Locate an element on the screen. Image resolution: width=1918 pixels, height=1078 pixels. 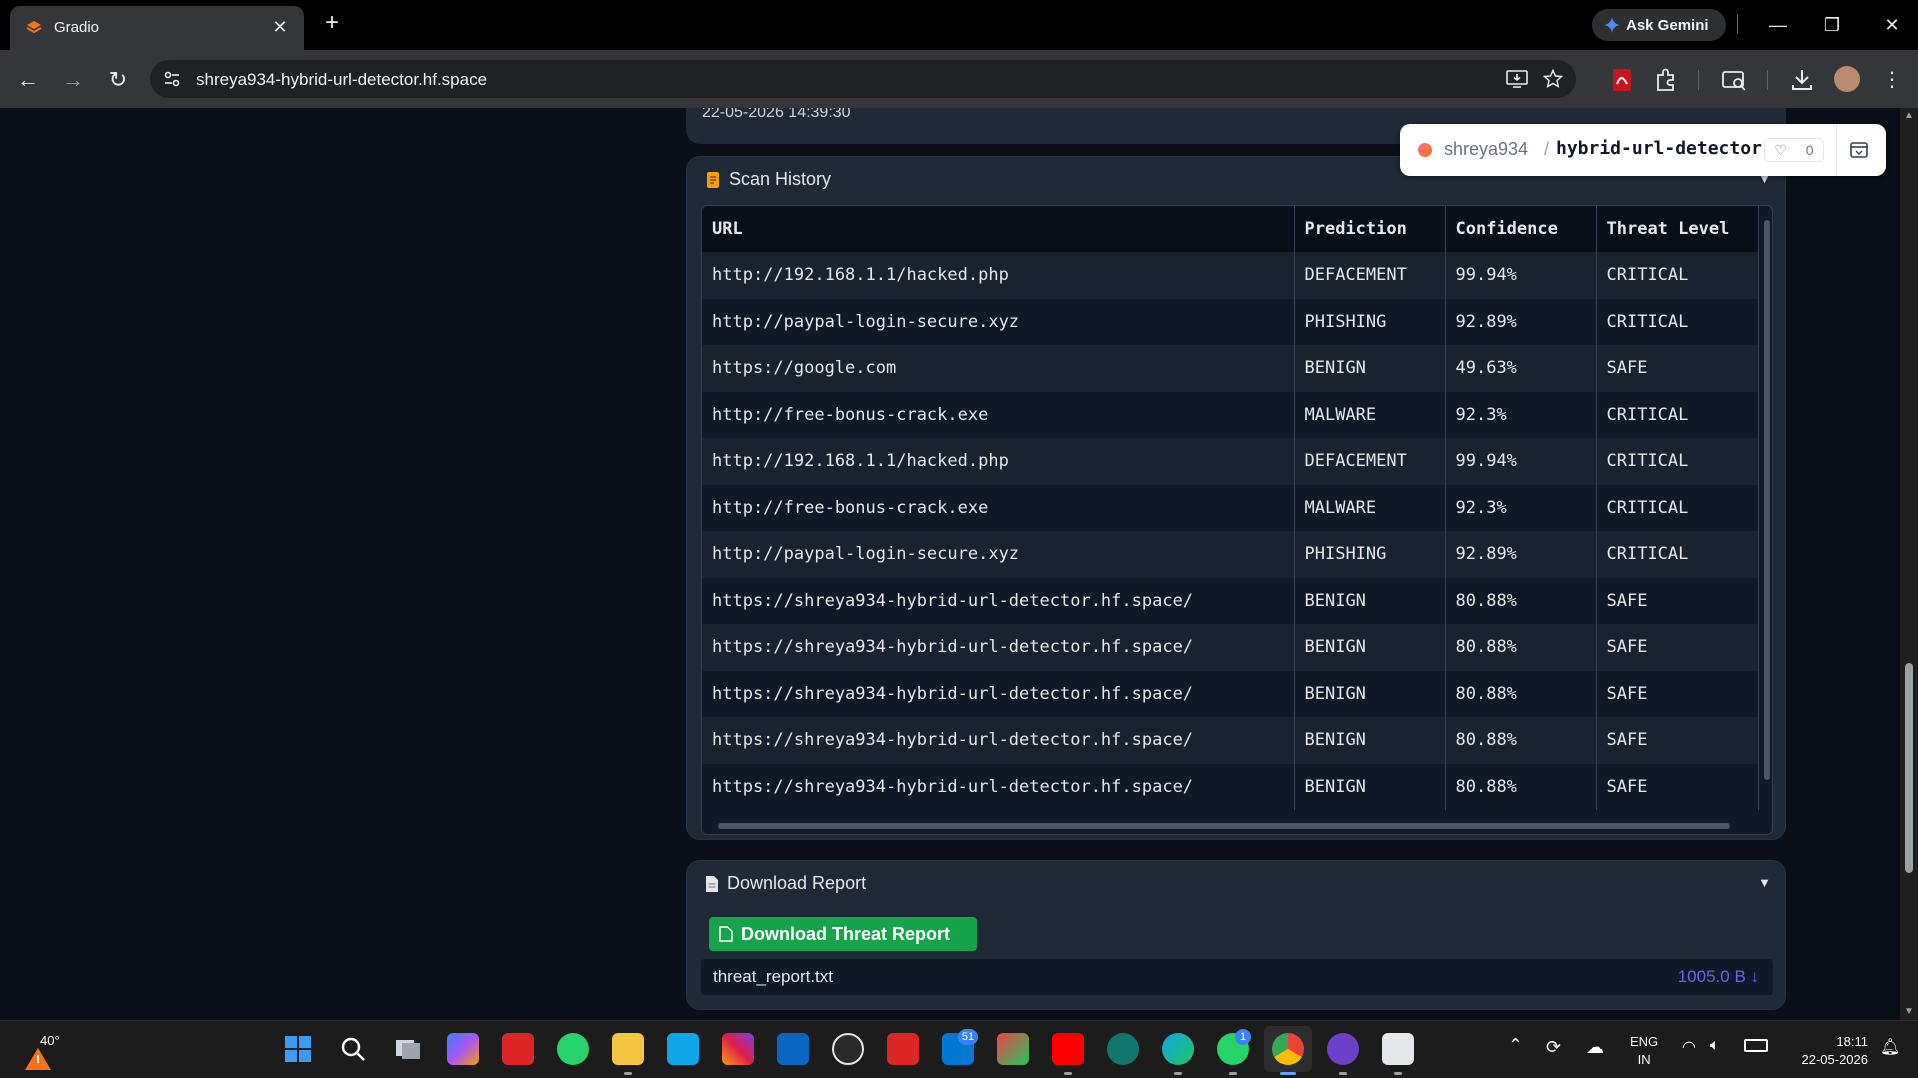
cell-prediction: PHISHING is located at coordinates (1370, 554).